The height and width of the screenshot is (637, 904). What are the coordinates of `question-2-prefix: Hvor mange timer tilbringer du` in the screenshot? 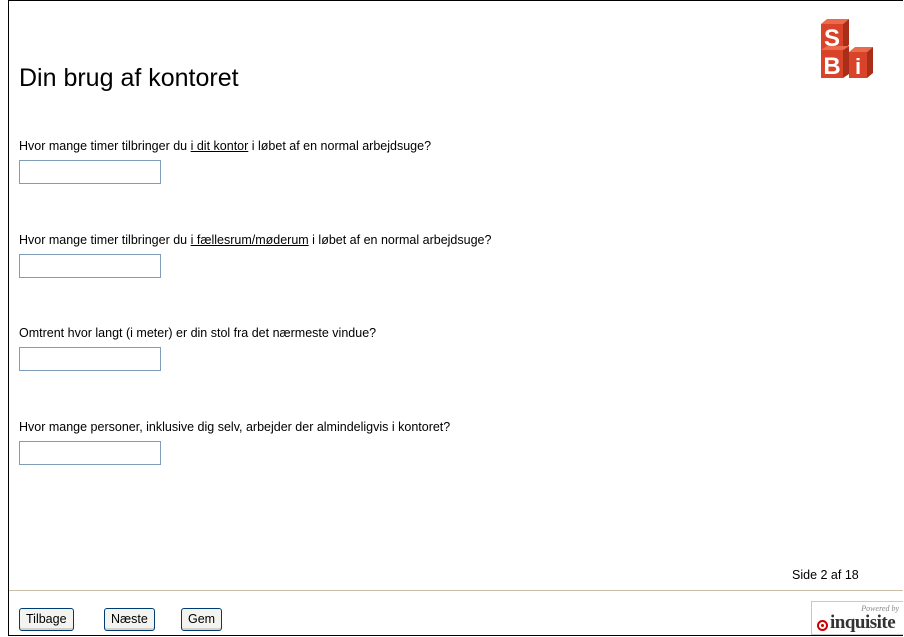 It's located at (105, 240).